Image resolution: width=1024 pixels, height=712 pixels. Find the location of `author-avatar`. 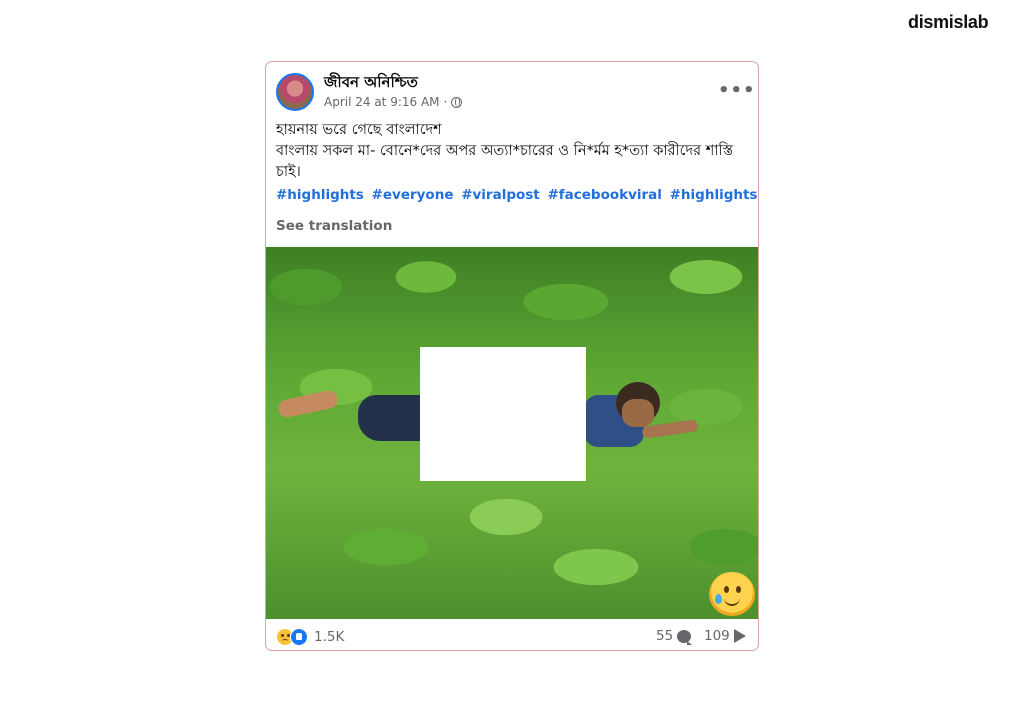

author-avatar is located at coordinates (295, 92).